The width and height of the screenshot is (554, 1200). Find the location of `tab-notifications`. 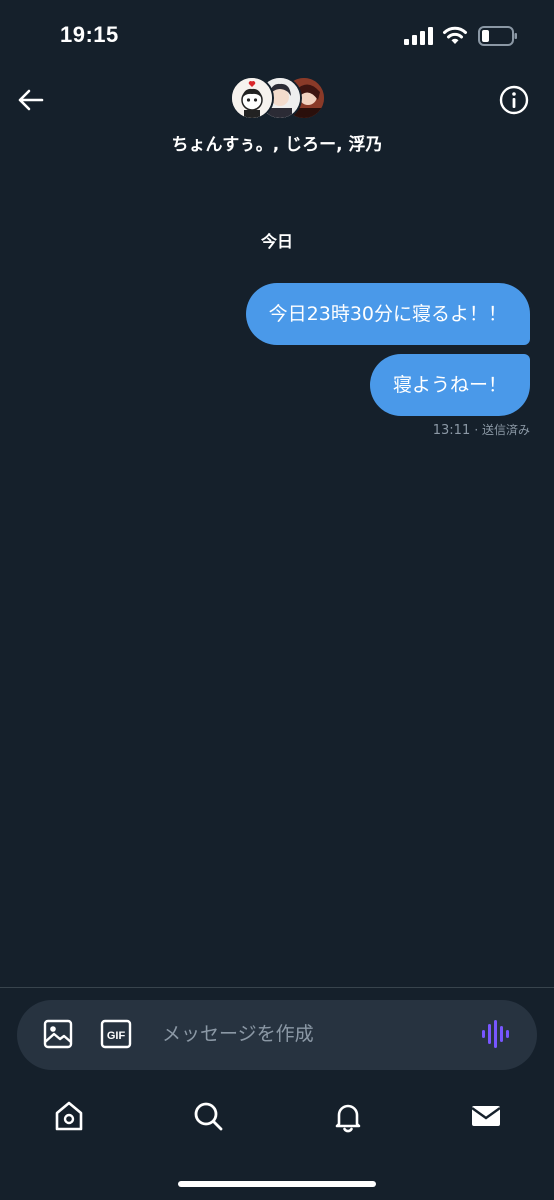

tab-notifications is located at coordinates (348, 1116).